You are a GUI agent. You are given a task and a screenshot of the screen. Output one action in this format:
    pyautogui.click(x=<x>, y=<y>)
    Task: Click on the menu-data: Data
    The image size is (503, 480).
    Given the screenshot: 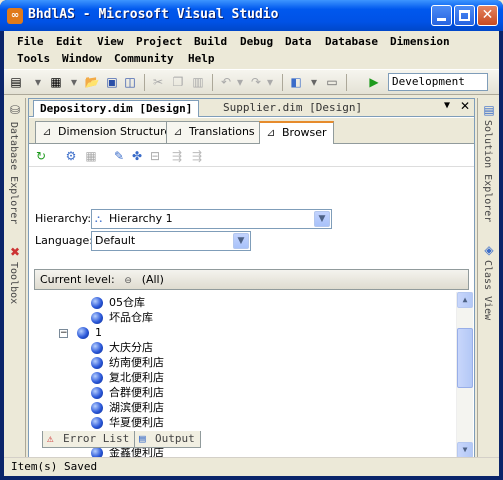 What is the action you would take?
    pyautogui.click(x=298, y=41)
    